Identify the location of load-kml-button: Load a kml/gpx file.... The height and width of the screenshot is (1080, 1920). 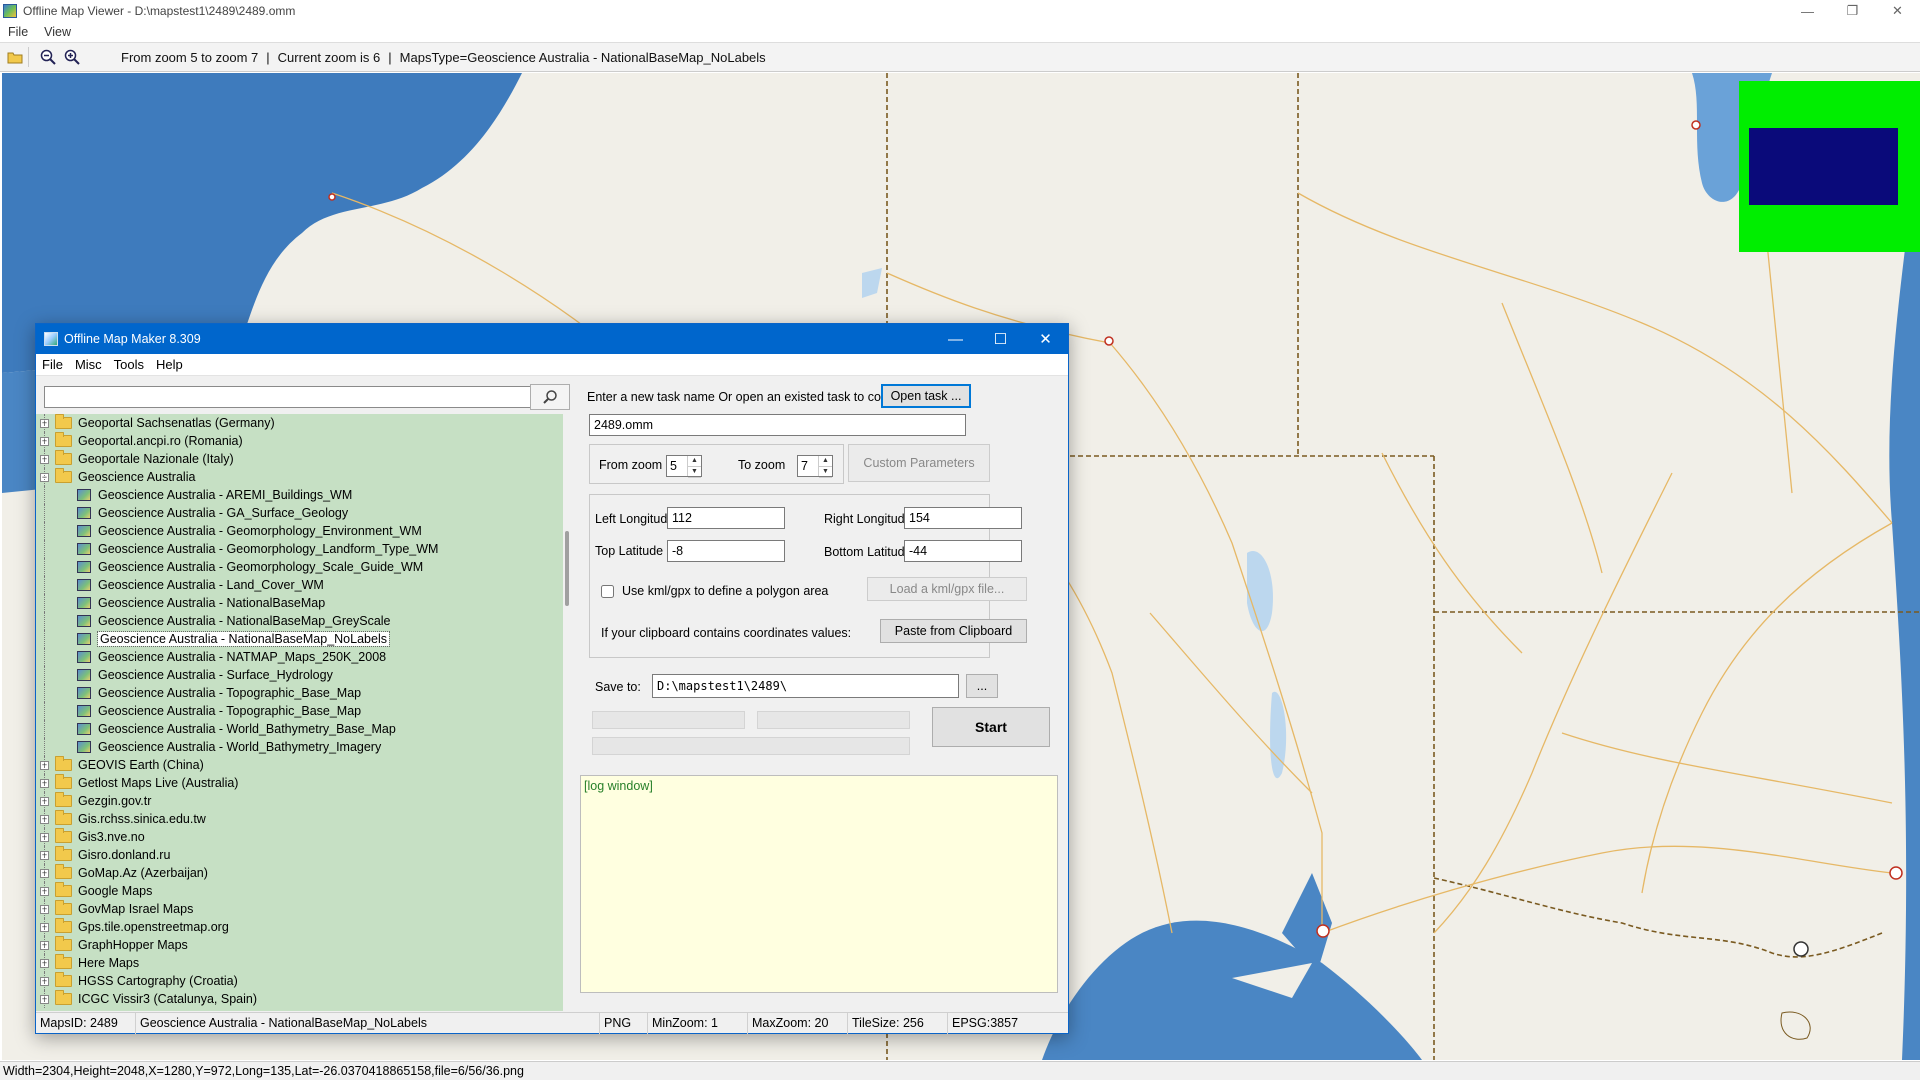
(947, 589).